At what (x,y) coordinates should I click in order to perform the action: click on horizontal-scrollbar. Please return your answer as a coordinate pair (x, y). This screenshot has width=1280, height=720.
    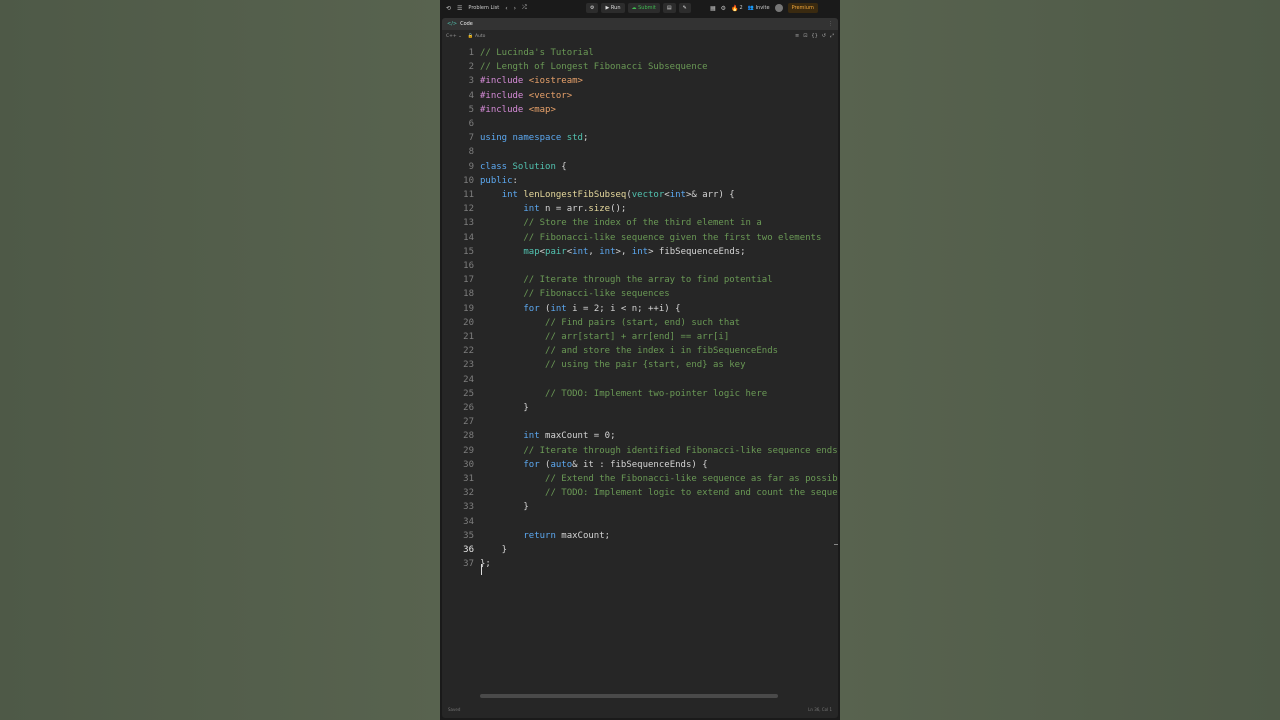
    Looking at the image, I should click on (629, 696).